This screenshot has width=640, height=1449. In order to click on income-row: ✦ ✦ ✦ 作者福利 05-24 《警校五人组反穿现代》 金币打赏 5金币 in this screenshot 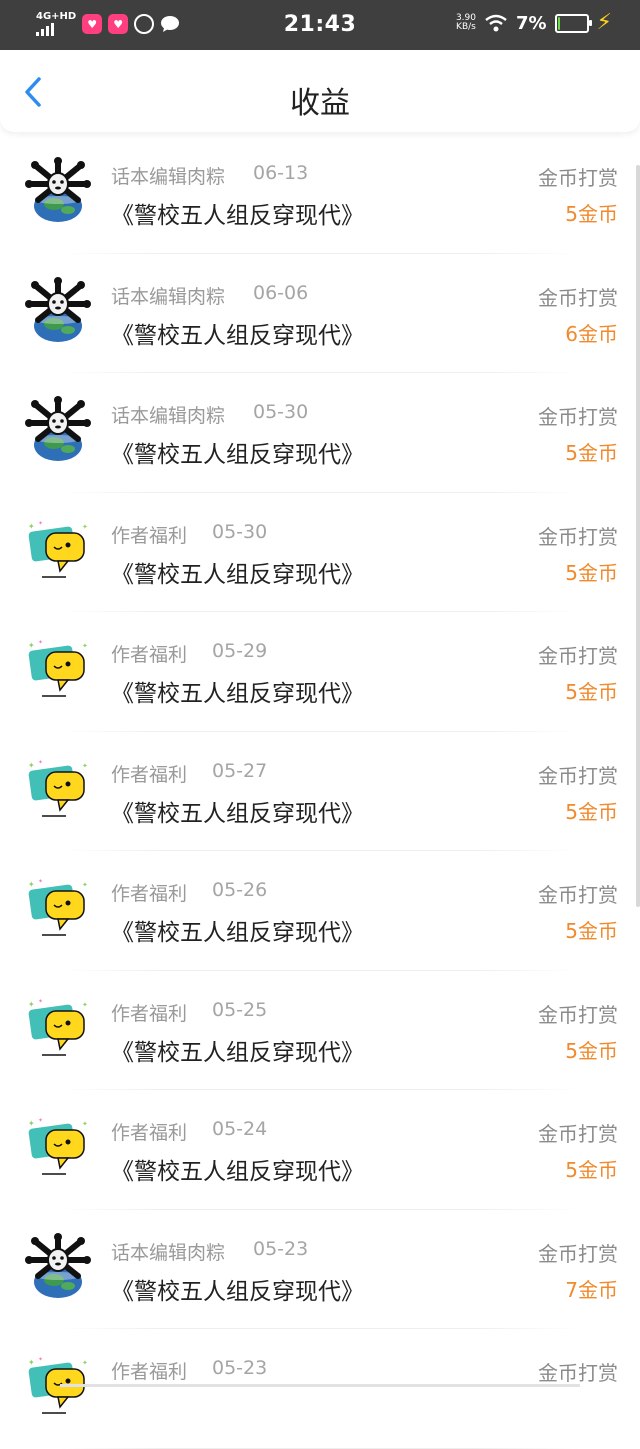, I will do `click(320, 1150)`.